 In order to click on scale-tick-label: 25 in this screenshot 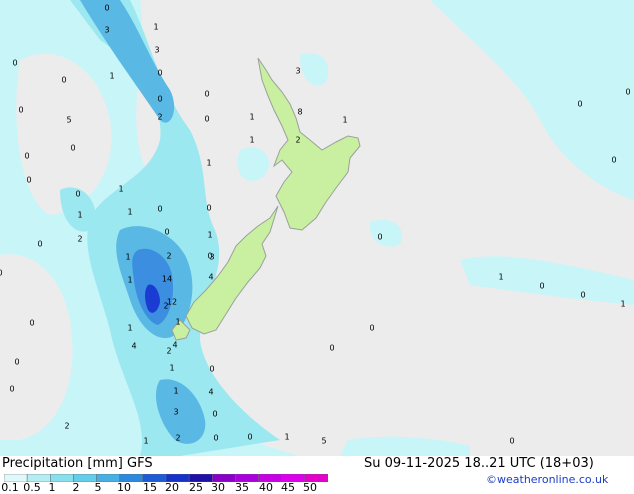, I will do `click(196, 487)`.